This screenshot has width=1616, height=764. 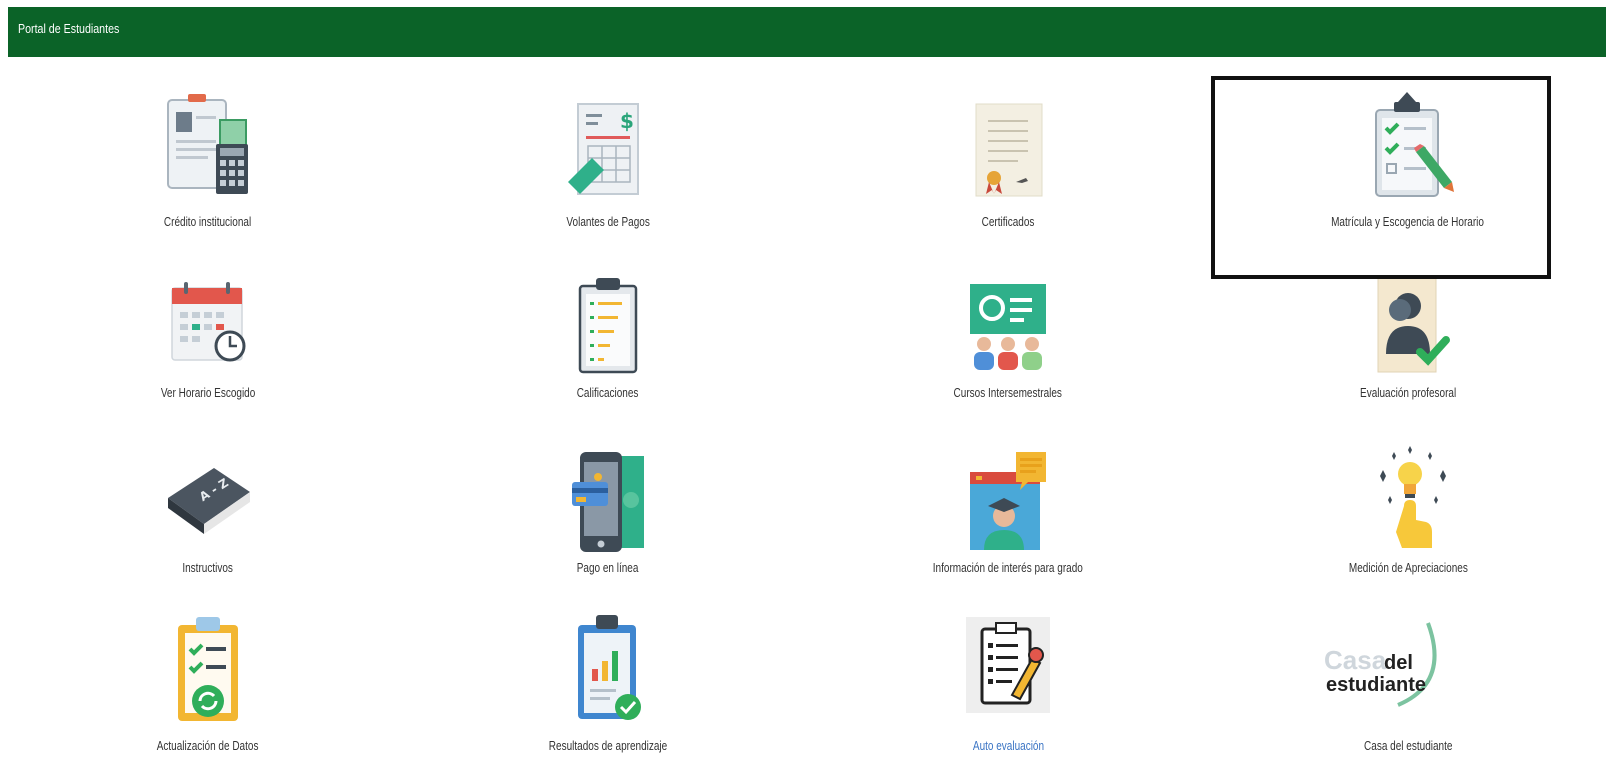 I want to click on tile-resultados-de-aprendizaje: Resultados de aprendizaje, so click(x=608, y=679).